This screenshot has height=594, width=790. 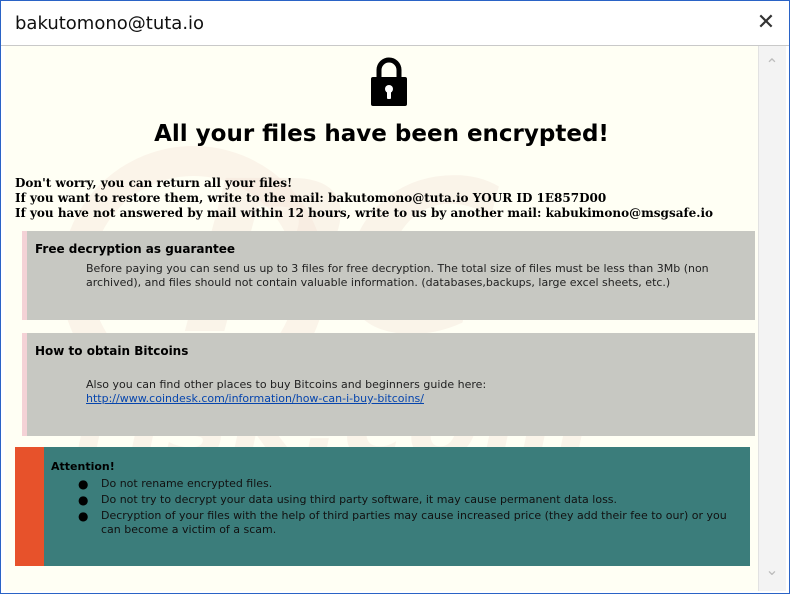 I want to click on vertical-scrollbar: ⌃ ⌄, so click(x=772, y=318).